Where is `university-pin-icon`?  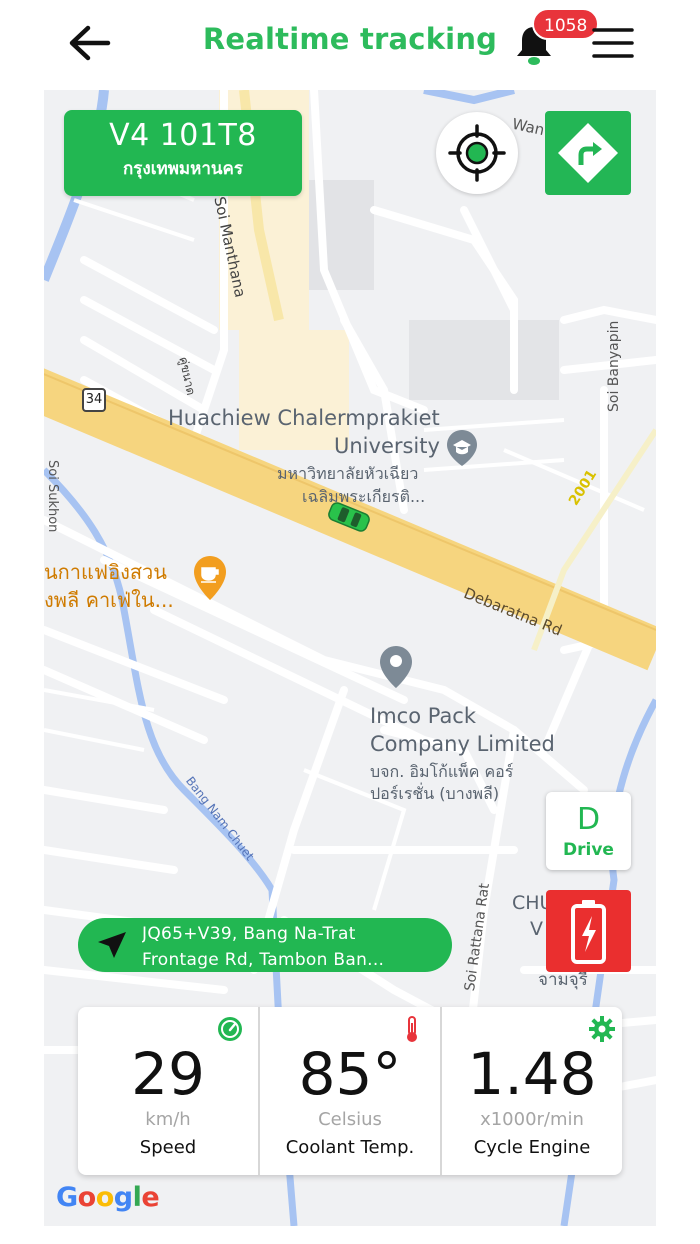
university-pin-icon is located at coordinates (462, 448).